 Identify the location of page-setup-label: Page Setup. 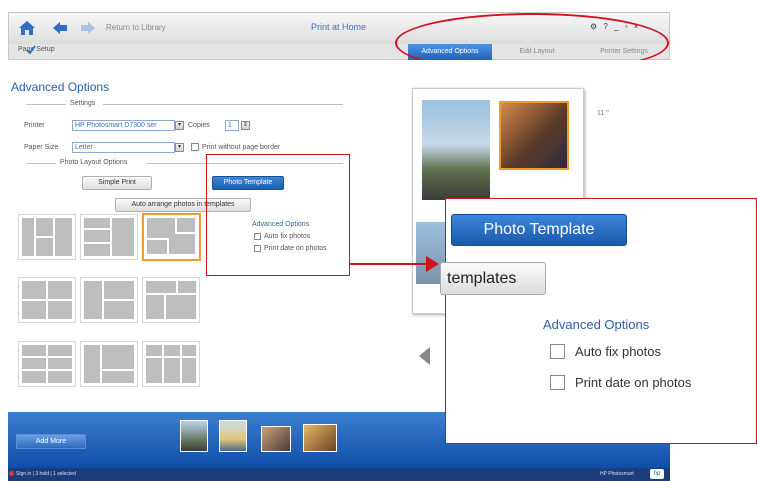
(36, 49).